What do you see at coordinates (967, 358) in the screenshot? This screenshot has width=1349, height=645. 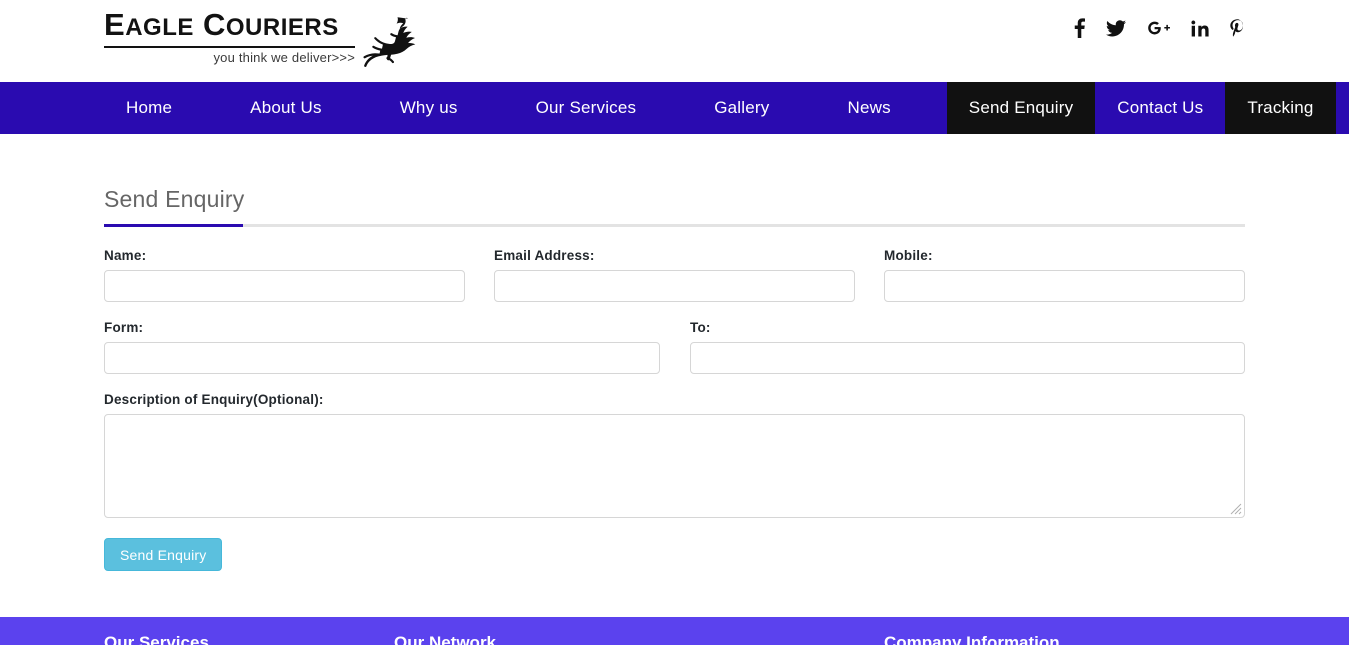 I see `to-input` at bounding box center [967, 358].